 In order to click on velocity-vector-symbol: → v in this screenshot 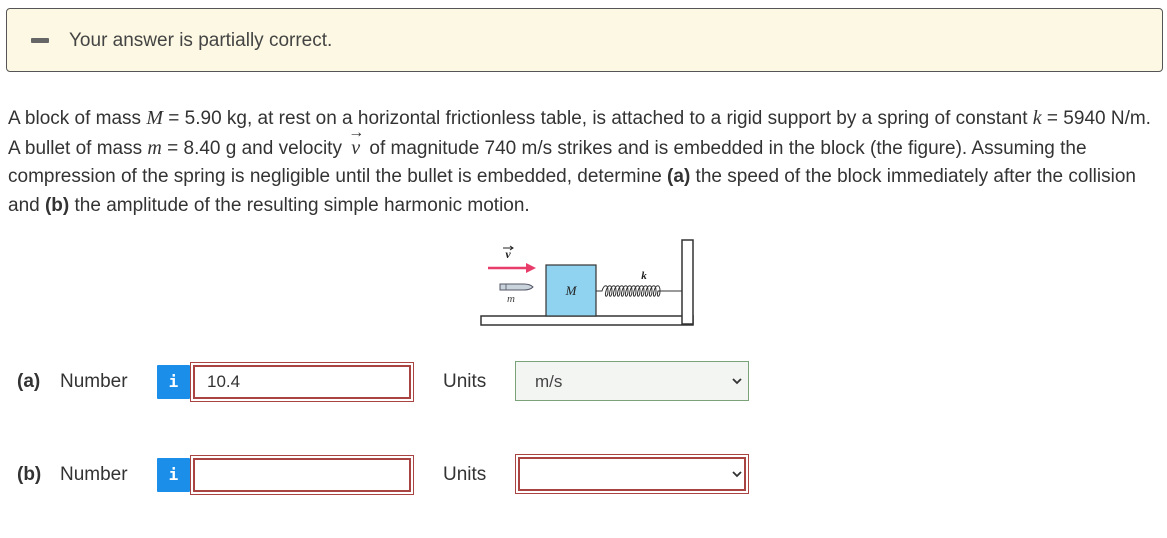, I will do `click(356, 141)`.